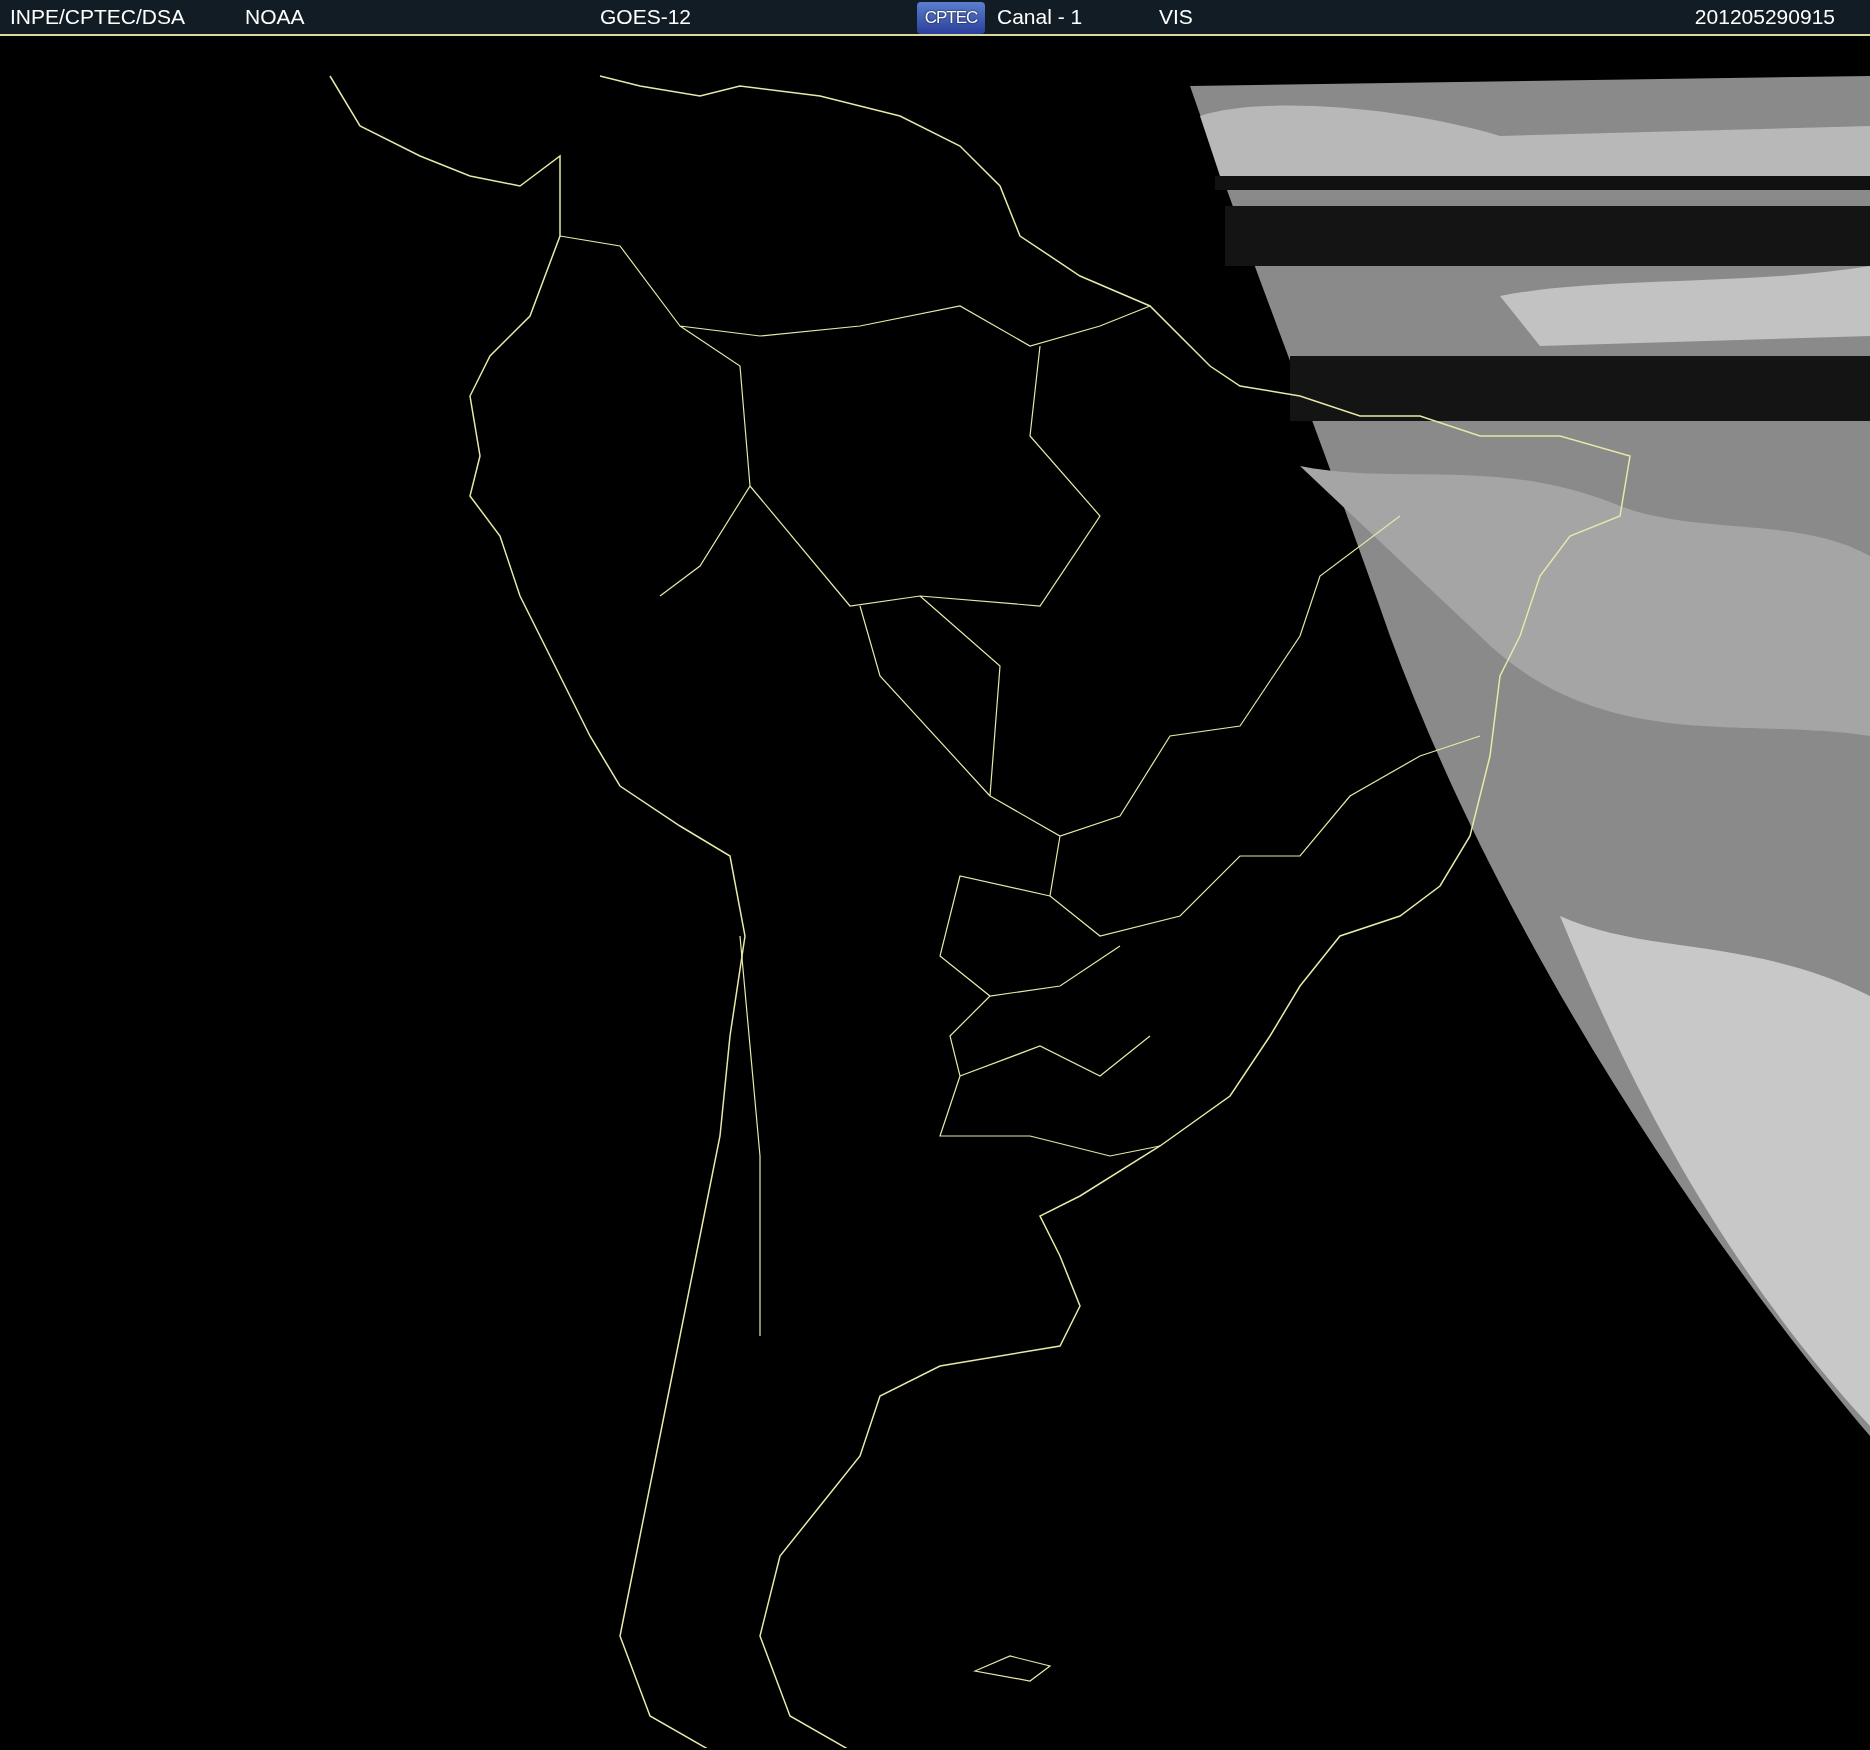 This screenshot has height=1750, width=1870. What do you see at coordinates (646, 17) in the screenshot?
I see `satellite-label: GOES-12` at bounding box center [646, 17].